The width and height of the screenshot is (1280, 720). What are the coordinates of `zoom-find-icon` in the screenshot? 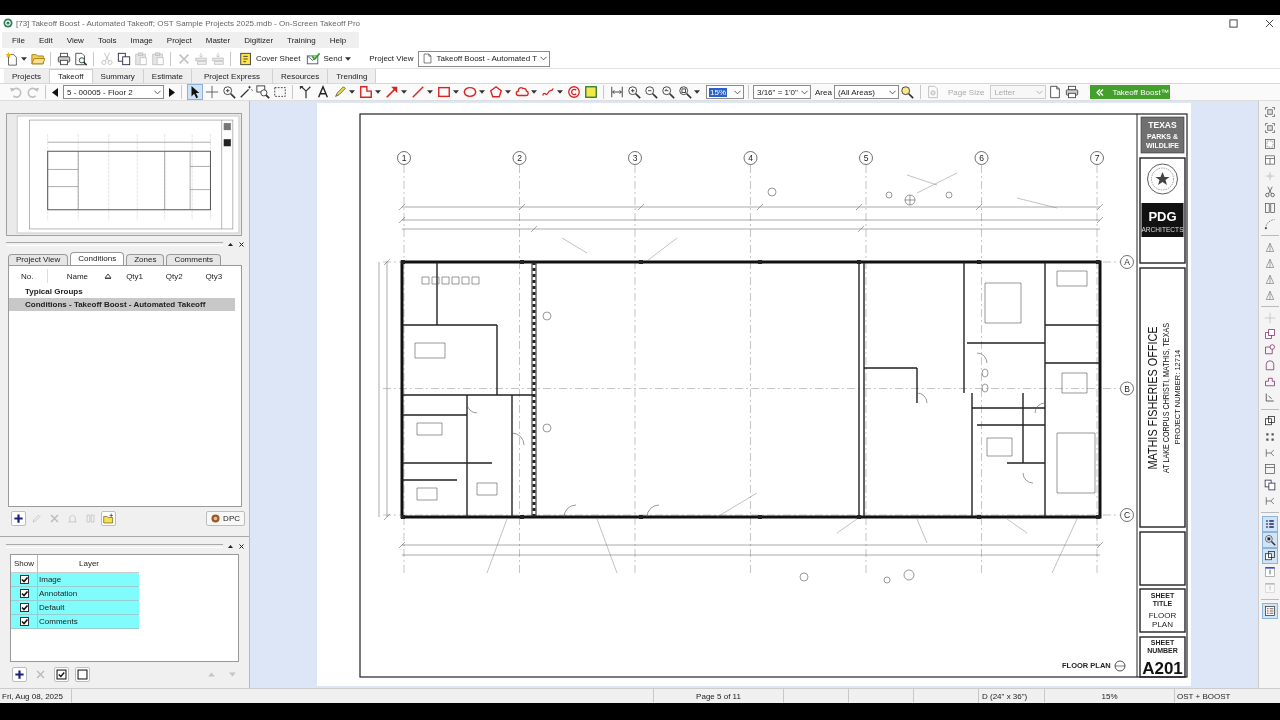 It's located at (1269, 540).